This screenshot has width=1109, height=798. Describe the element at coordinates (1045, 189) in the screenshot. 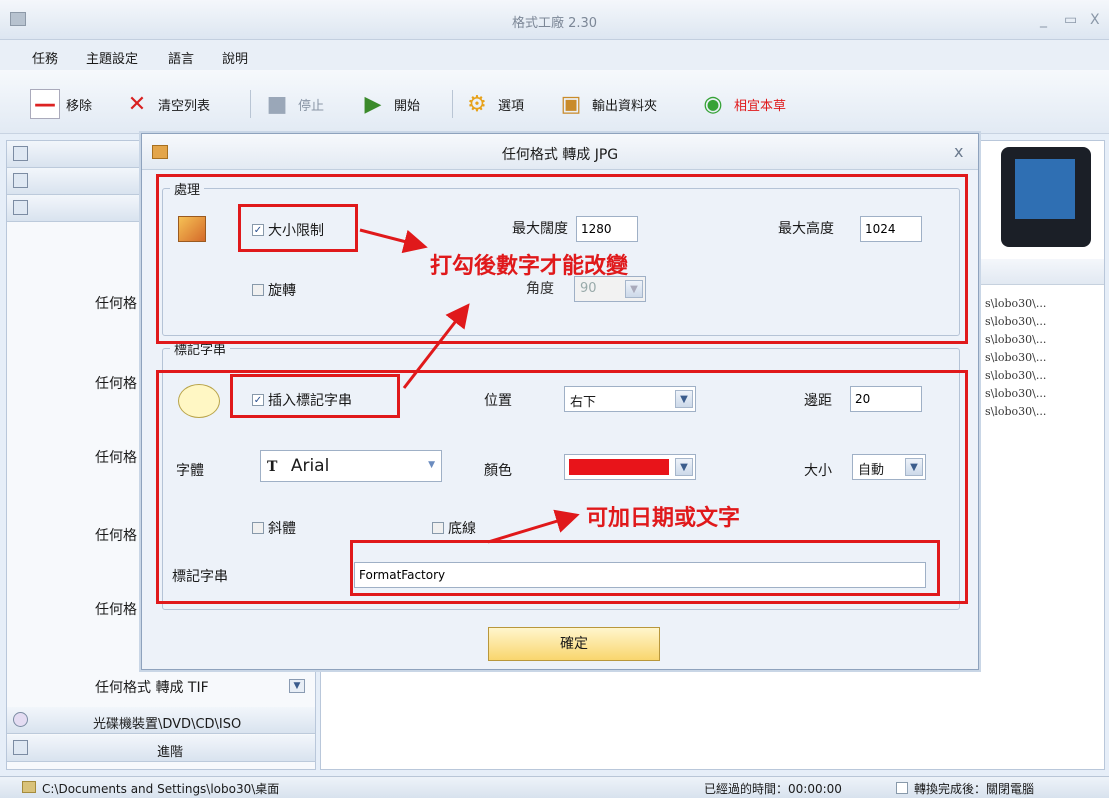

I see `phone-screen` at that location.